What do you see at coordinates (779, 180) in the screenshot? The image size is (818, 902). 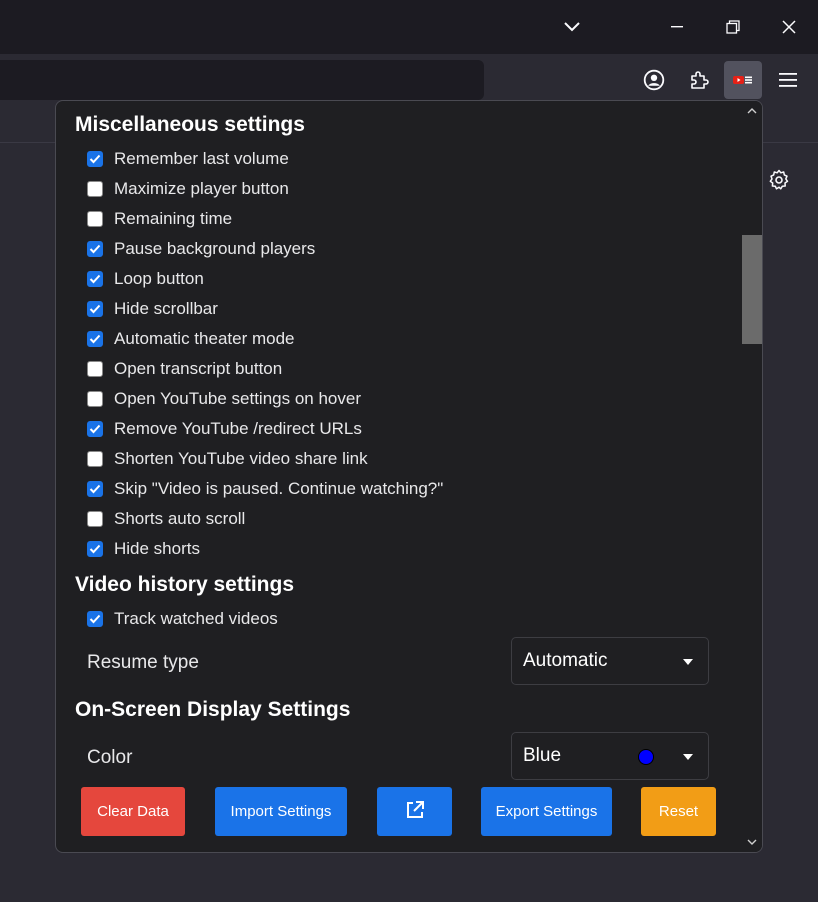 I see `gear-icon` at bounding box center [779, 180].